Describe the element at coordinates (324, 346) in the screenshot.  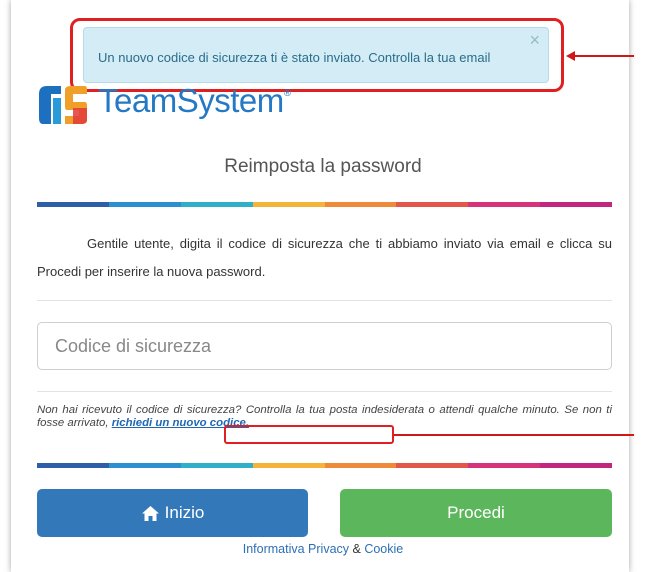
I see `security-code-input` at that location.